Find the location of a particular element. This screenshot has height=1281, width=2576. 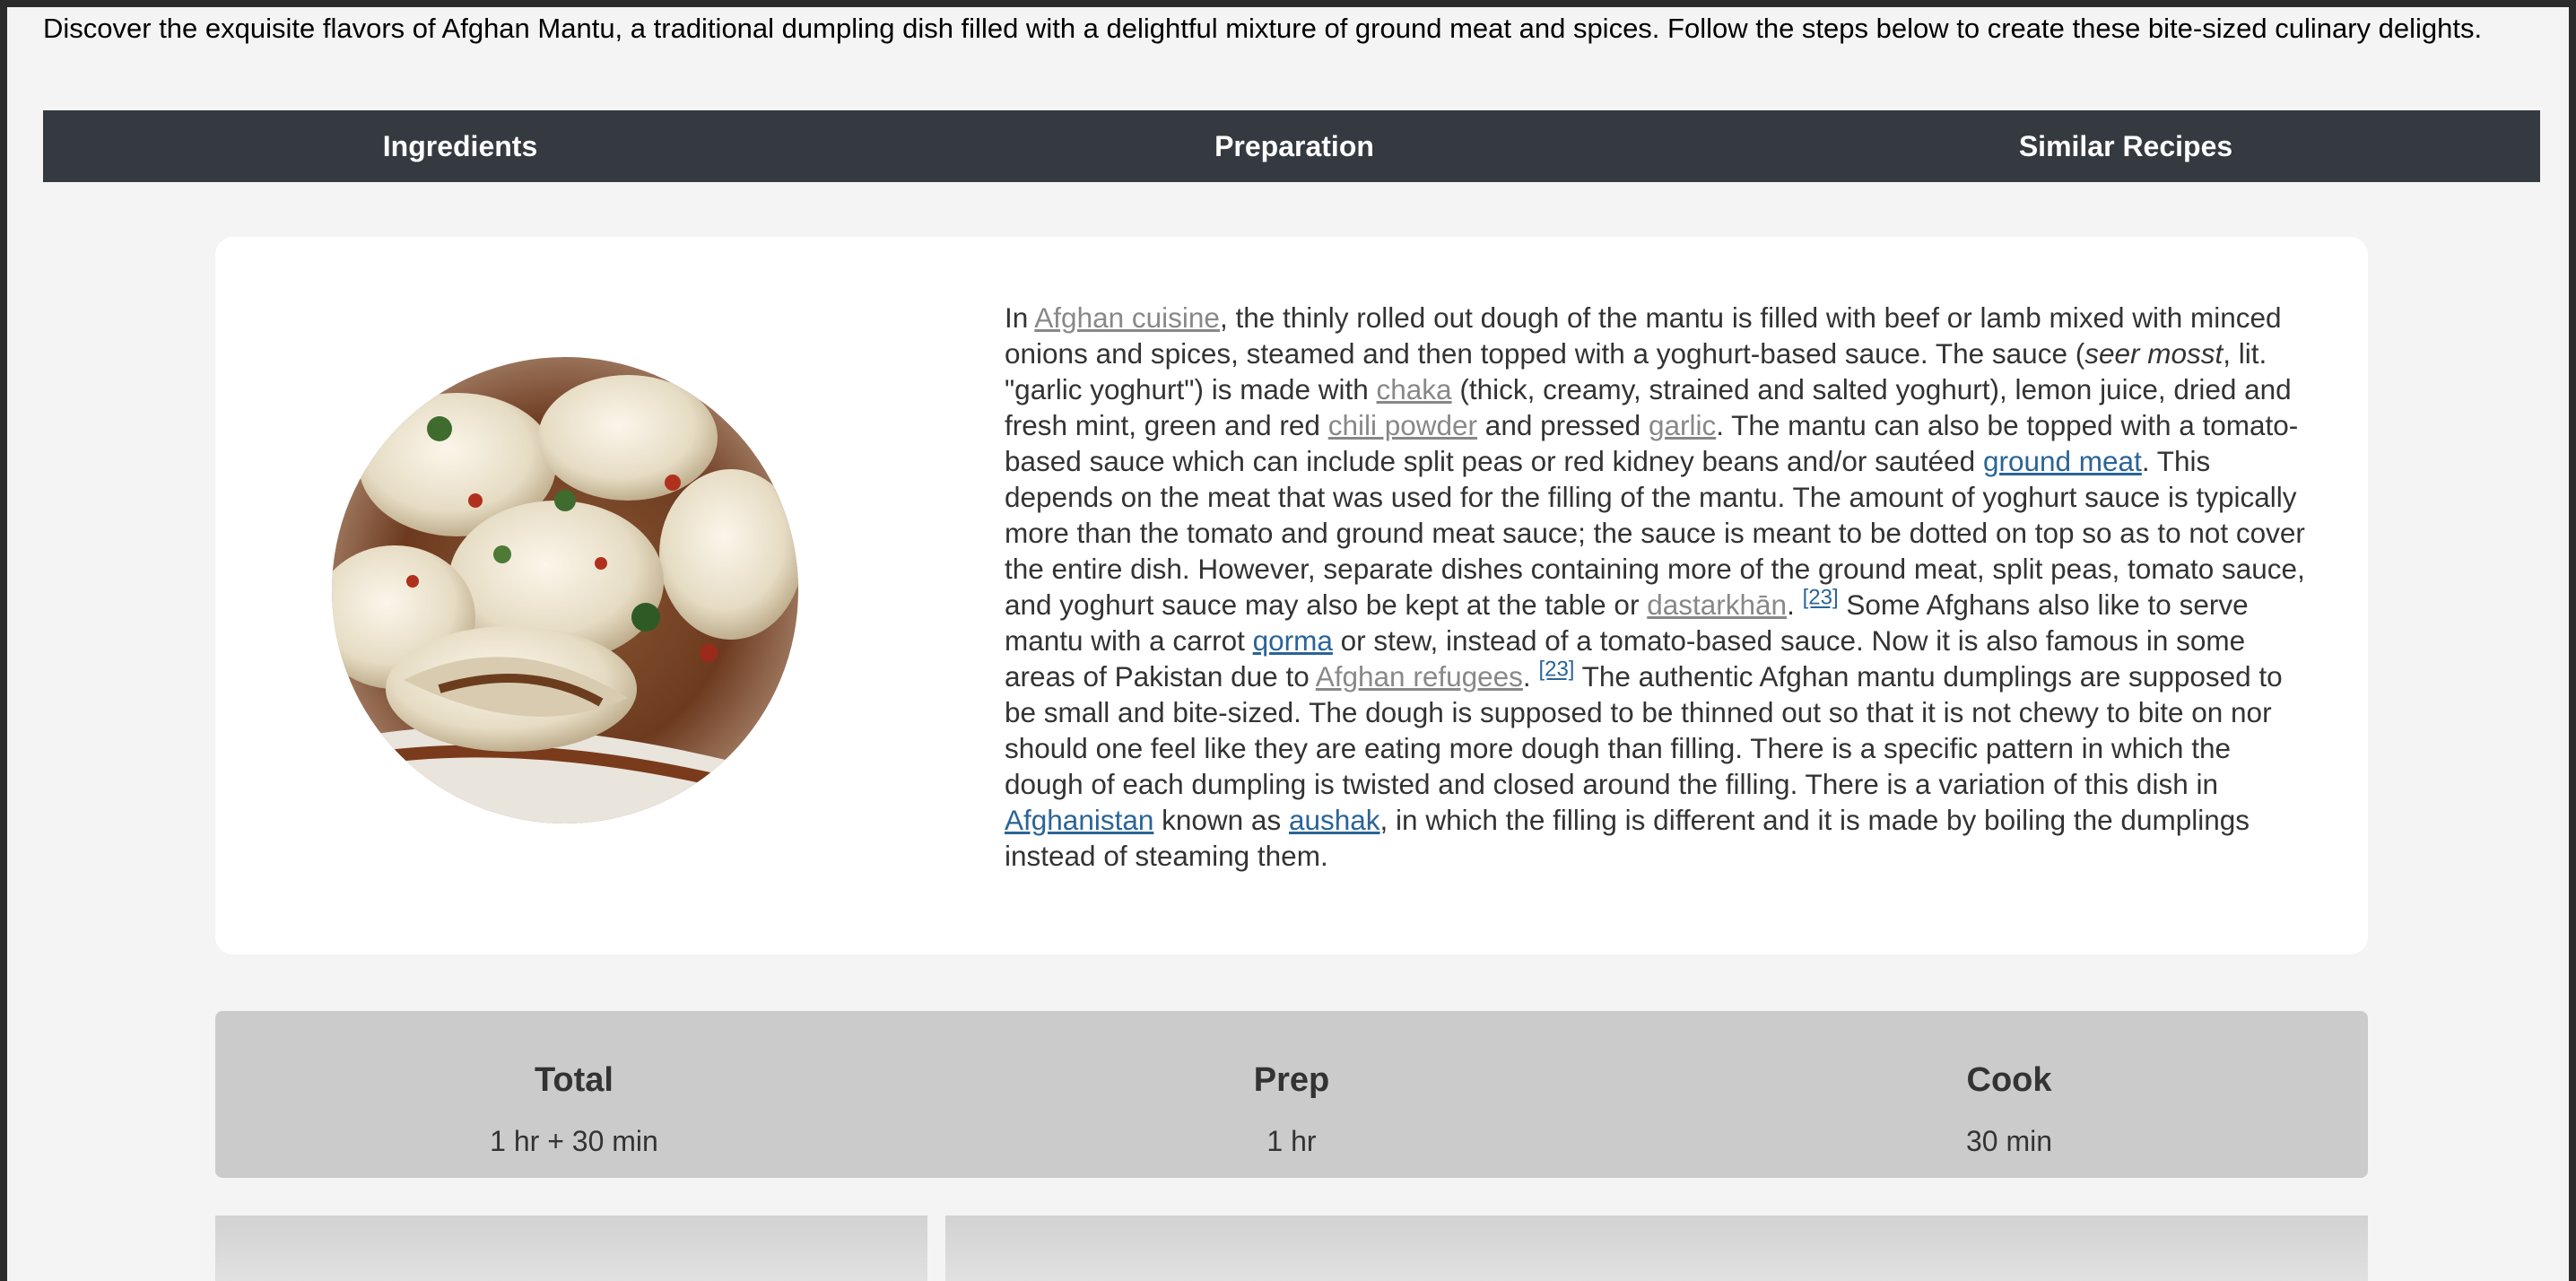

link-ground-meat: ground meat is located at coordinates (2062, 461).